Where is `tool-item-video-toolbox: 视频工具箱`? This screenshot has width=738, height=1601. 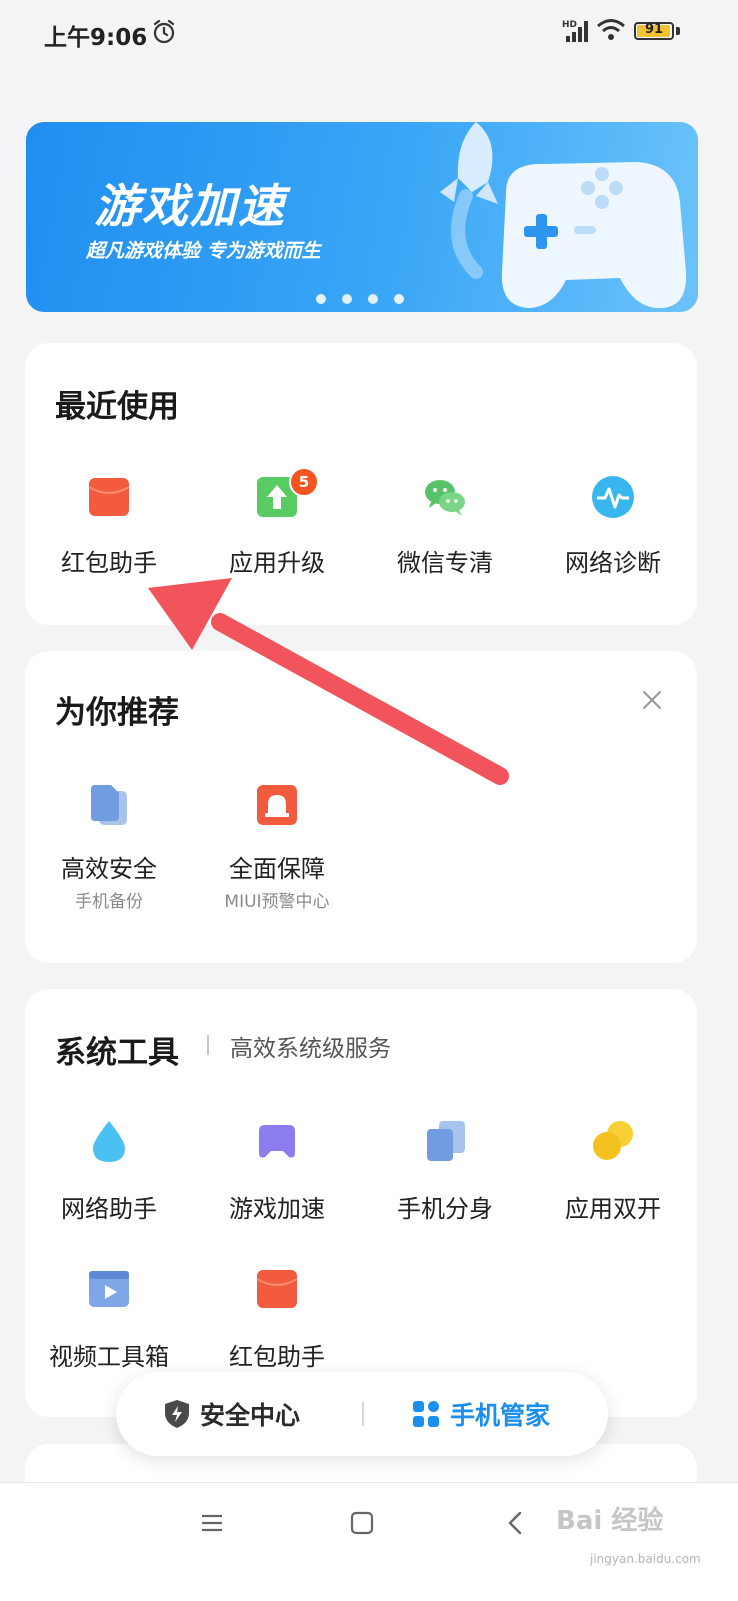
tool-item-video-toolbox: 视频工具箱 is located at coordinates (109, 1327).